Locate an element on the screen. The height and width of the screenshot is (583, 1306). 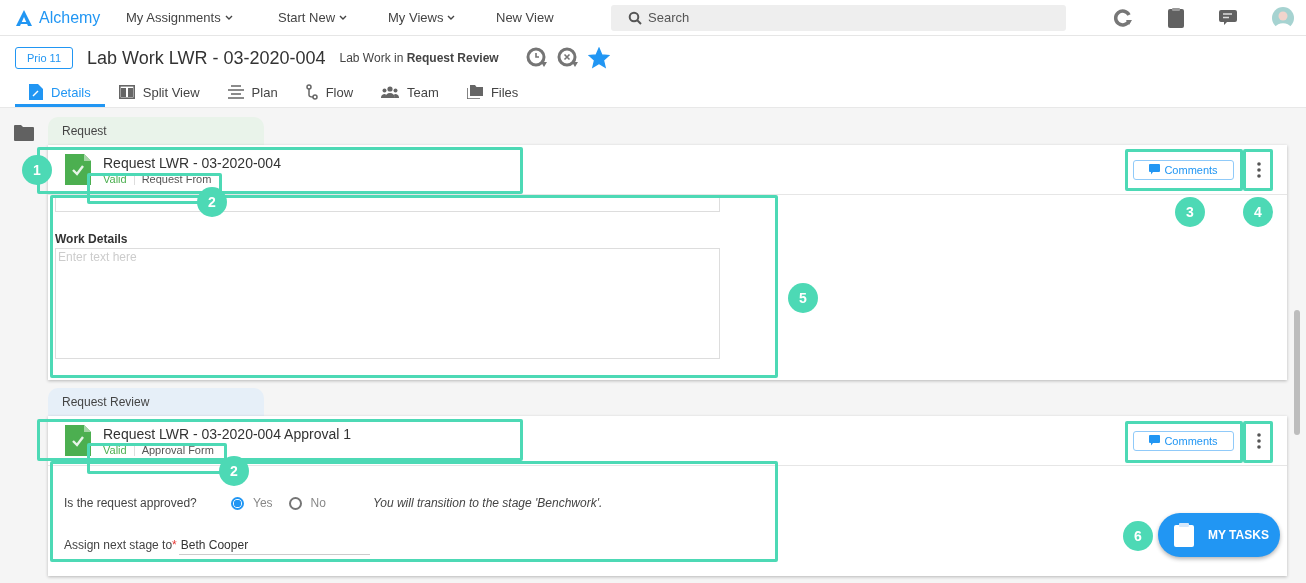
validation-status: Valid is located at coordinates (119, 449).